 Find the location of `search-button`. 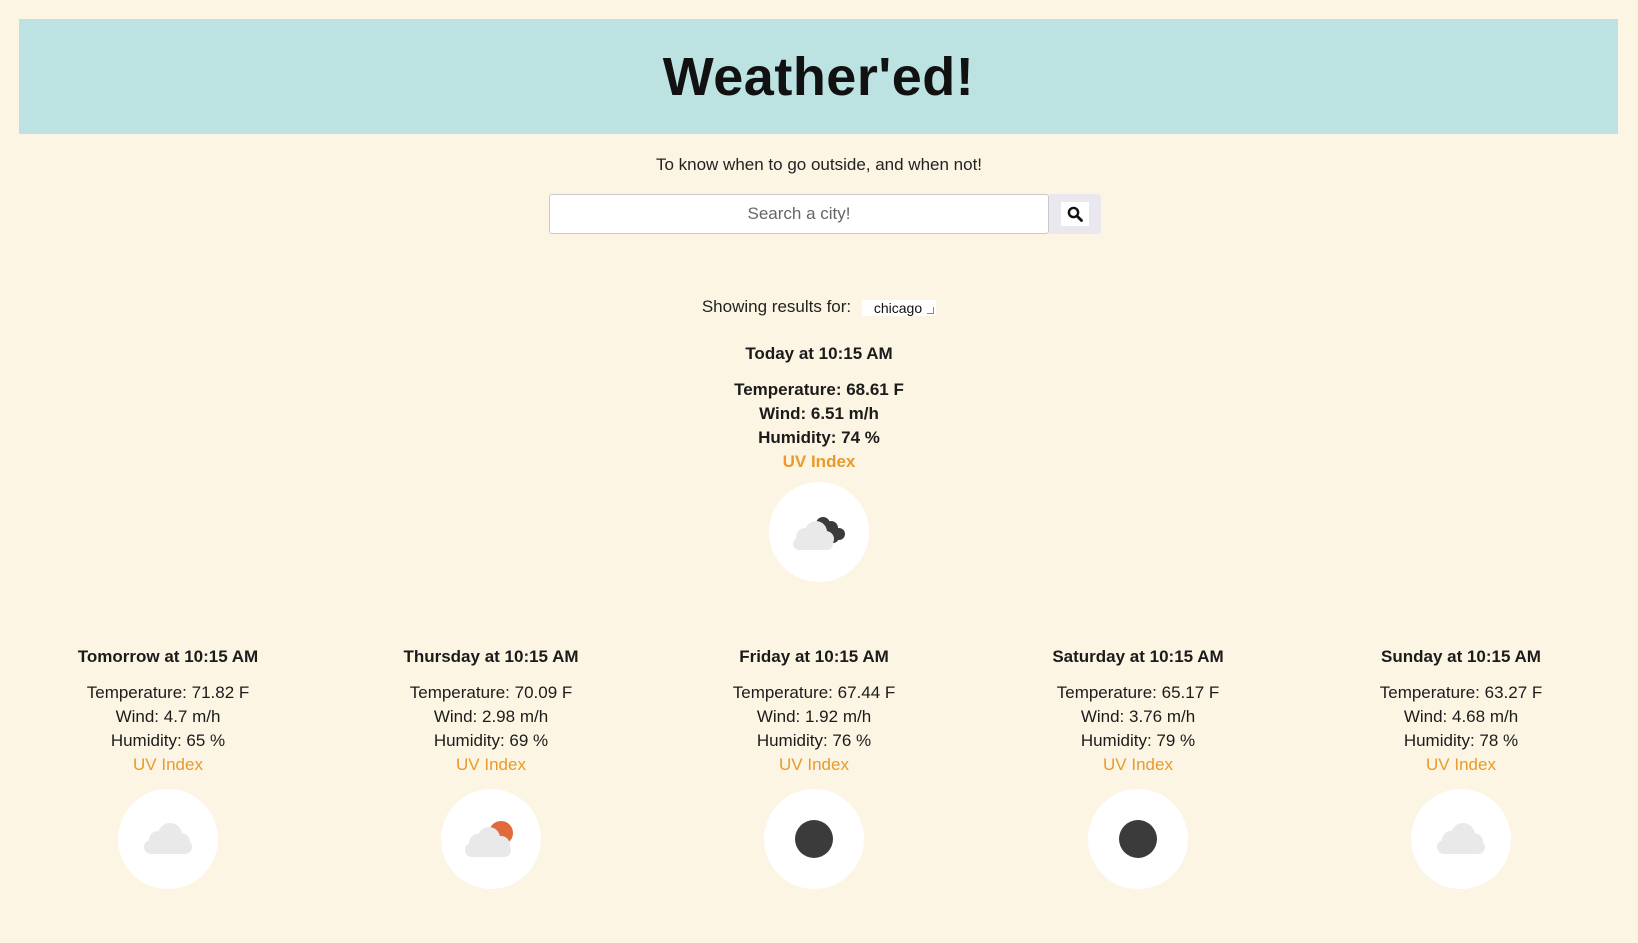

search-button is located at coordinates (1075, 214).